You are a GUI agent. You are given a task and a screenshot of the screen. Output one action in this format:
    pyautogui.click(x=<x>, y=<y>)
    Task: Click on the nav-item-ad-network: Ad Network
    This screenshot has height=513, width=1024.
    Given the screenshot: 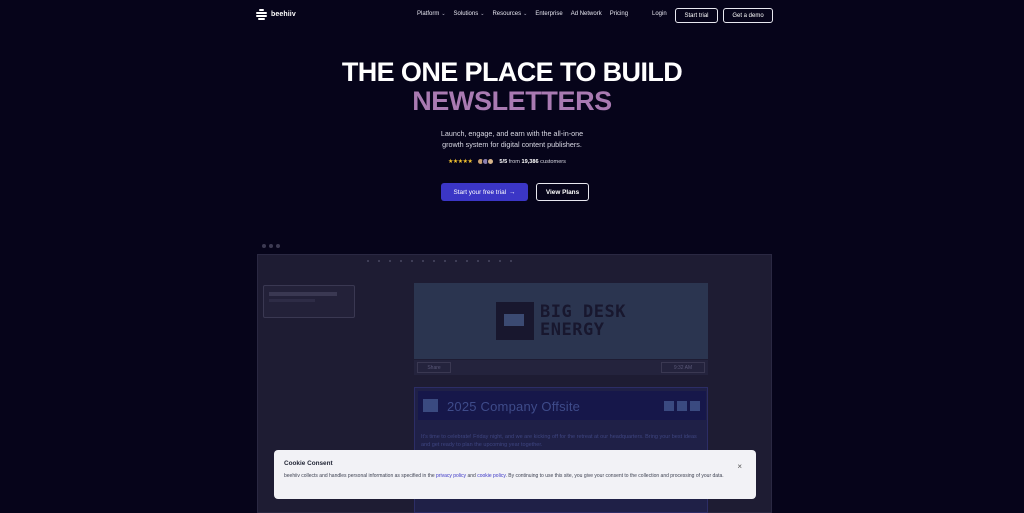 What is the action you would take?
    pyautogui.click(x=586, y=14)
    